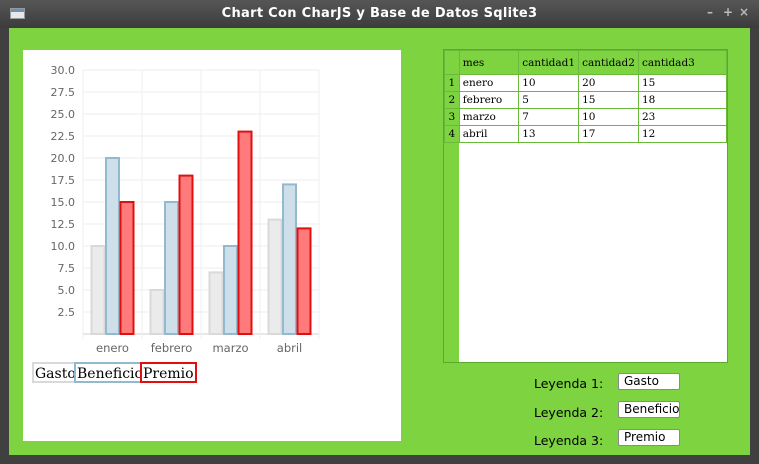 The image size is (759, 464). Describe the element at coordinates (489, 83) in the screenshot. I see `cell-mes: enero` at that location.